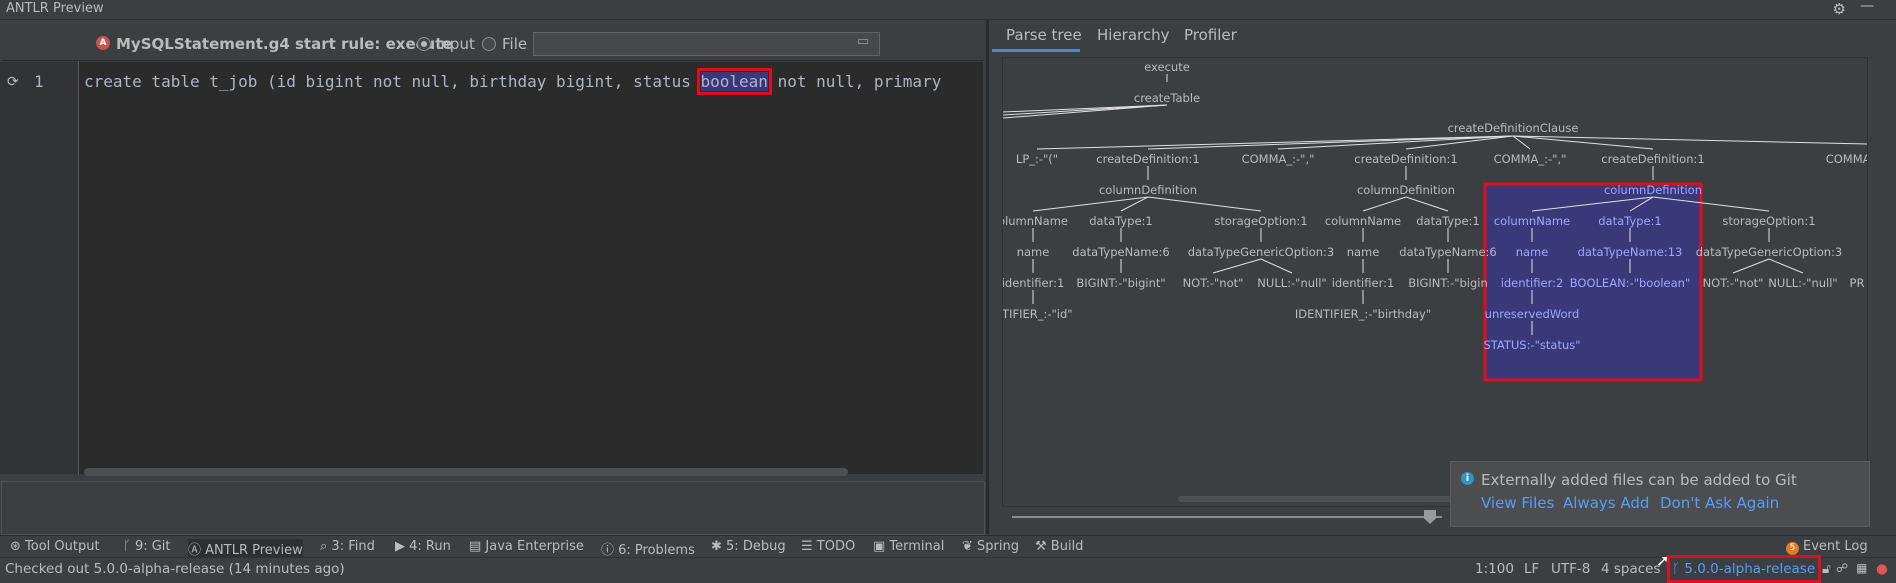 The height and width of the screenshot is (583, 1896). Describe the element at coordinates (1882, 569) in the screenshot. I see `error-indicator-icon: ●` at that location.